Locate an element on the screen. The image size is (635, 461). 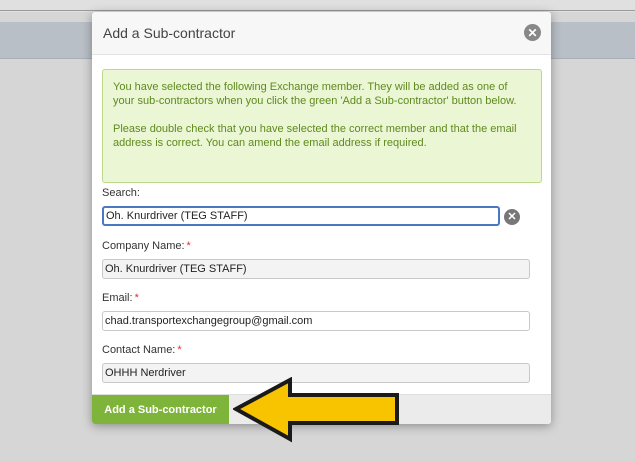
pointer-arrow-icon is located at coordinates (316, 410).